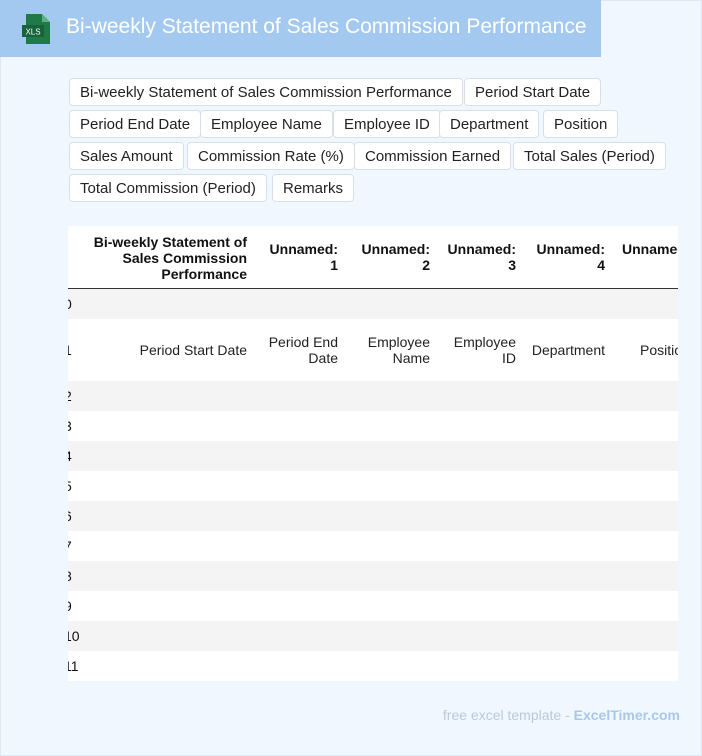 The height and width of the screenshot is (756, 702). What do you see at coordinates (73, 666) in the screenshot?
I see `row-index: 11` at bounding box center [73, 666].